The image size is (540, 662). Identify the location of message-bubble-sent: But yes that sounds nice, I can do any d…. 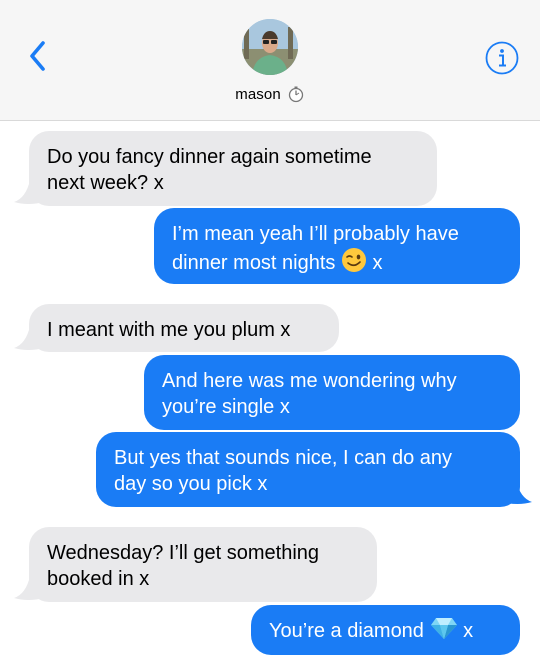
(308, 469).